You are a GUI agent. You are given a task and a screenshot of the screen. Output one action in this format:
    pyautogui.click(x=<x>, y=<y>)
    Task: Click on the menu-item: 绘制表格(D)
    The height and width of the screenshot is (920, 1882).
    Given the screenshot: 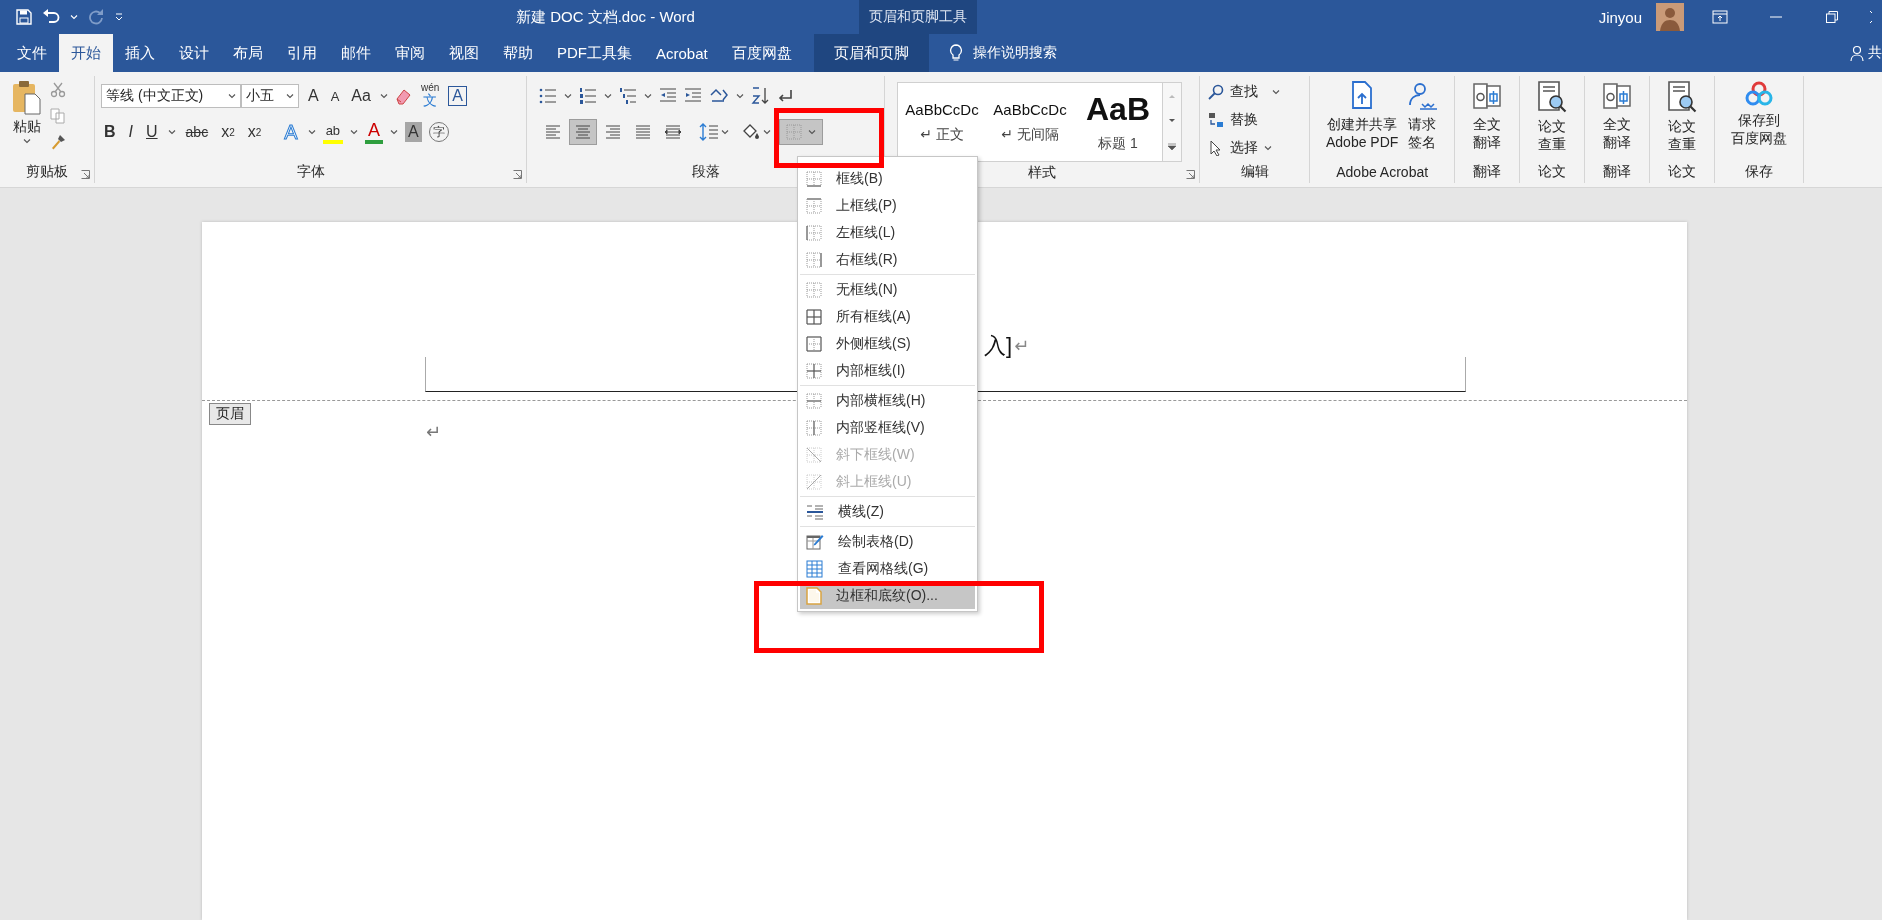 What is the action you would take?
    pyautogui.click(x=887, y=541)
    